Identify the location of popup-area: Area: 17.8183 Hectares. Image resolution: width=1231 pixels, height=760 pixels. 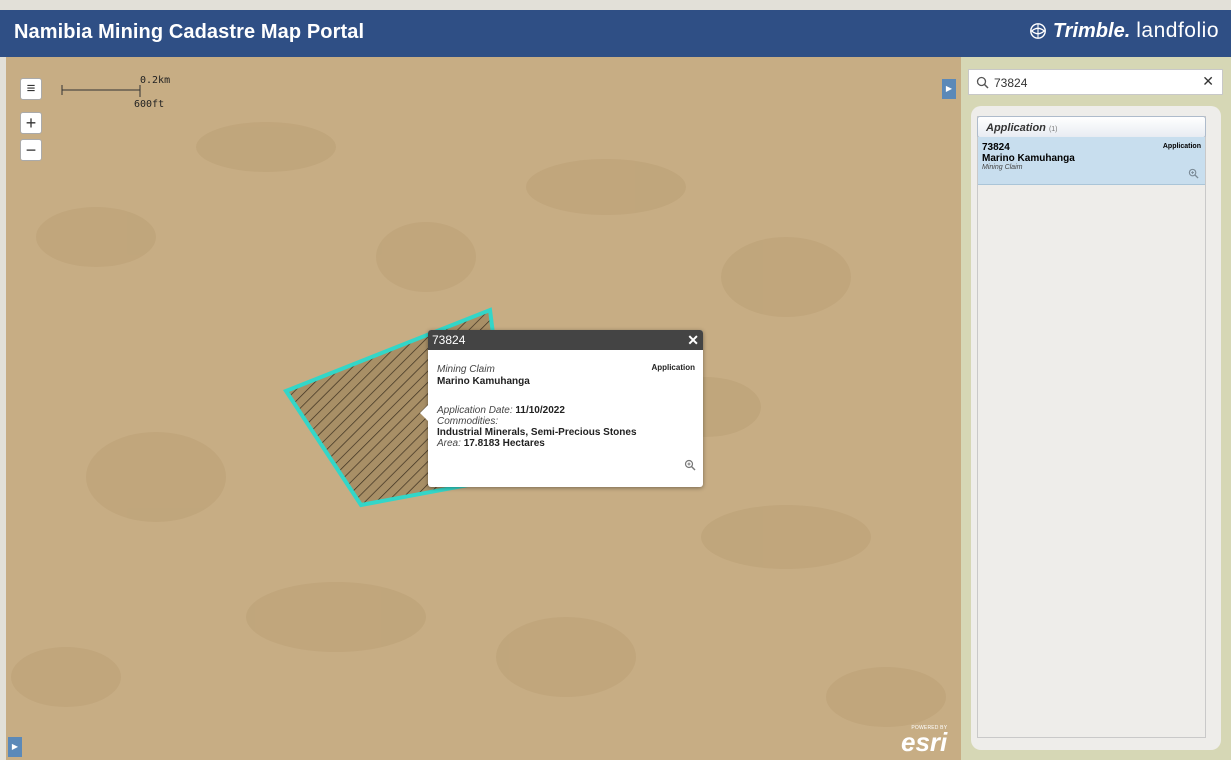
(565, 443).